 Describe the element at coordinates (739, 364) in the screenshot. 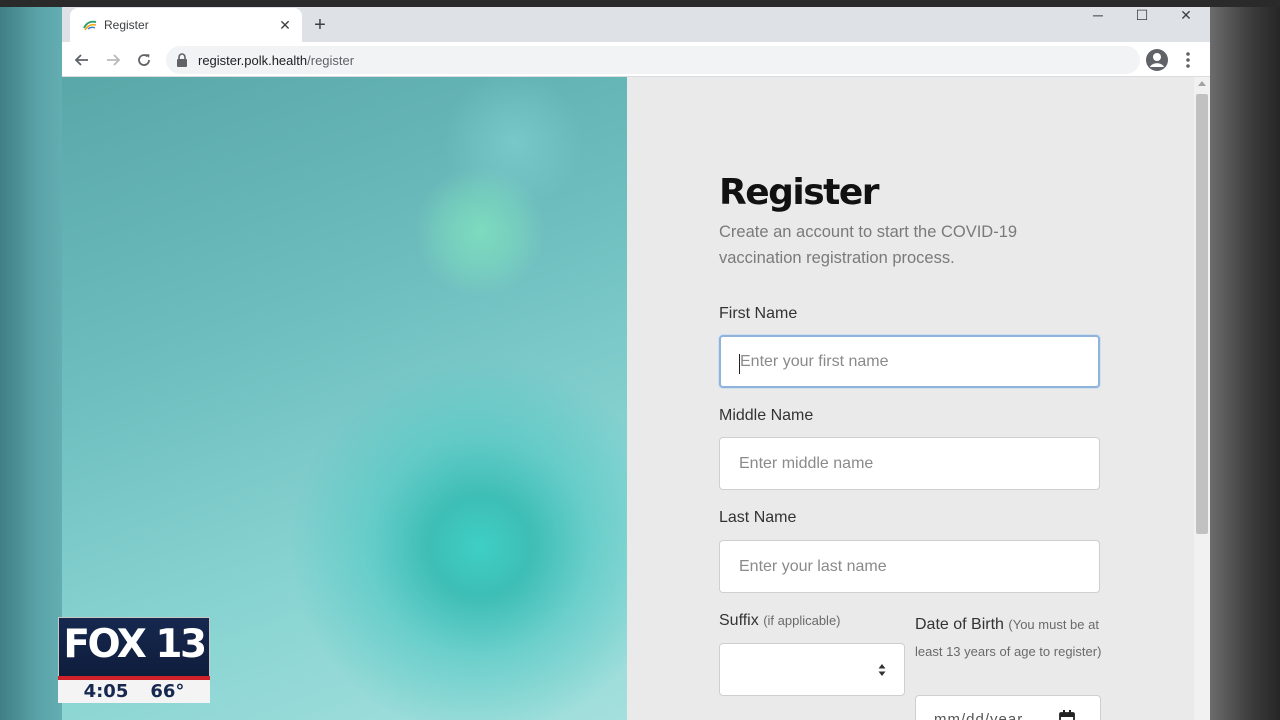

I see `text-caret` at that location.